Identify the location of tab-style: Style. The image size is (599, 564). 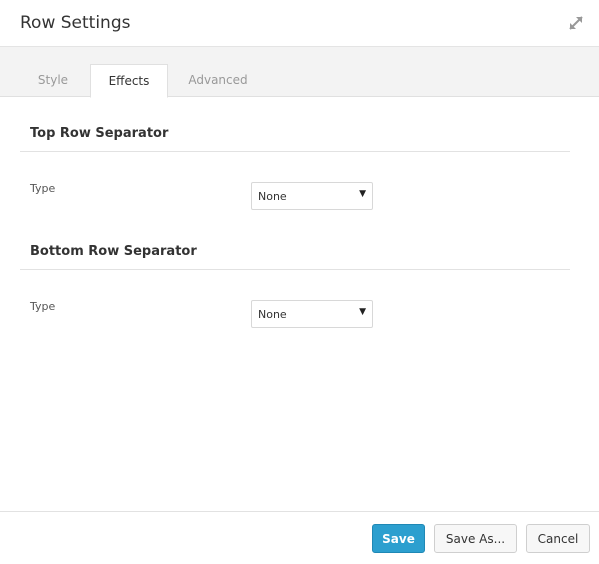
(53, 80).